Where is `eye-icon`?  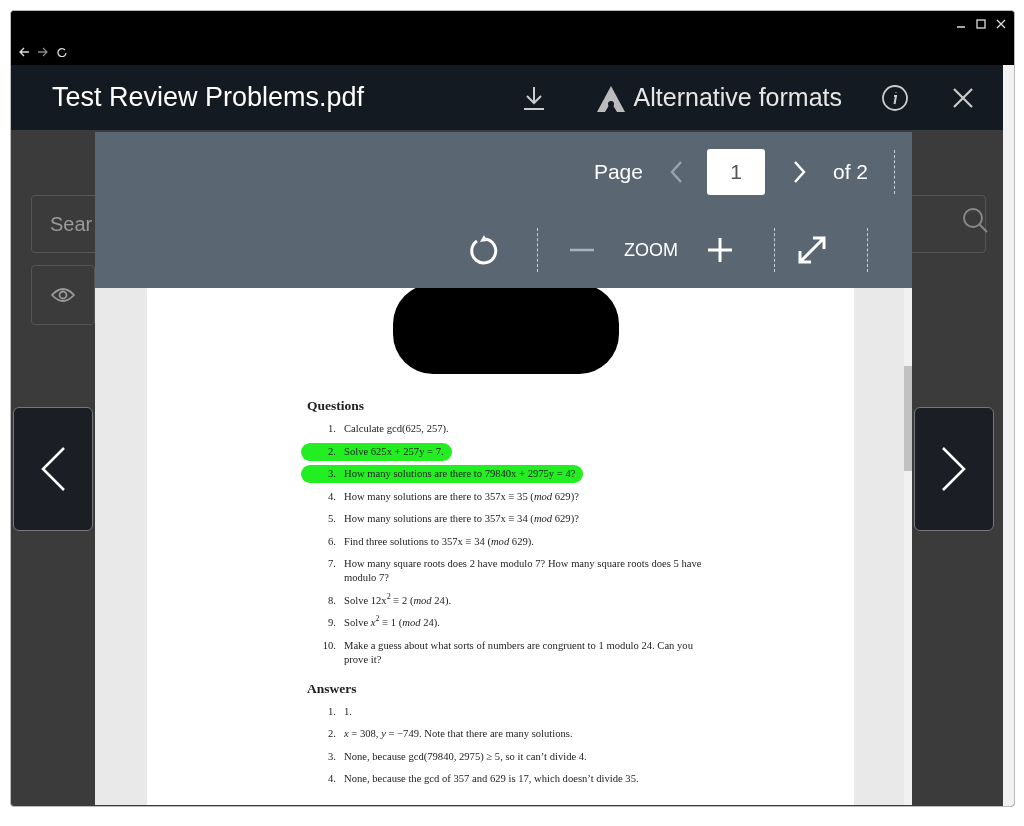
eye-icon is located at coordinates (63, 295).